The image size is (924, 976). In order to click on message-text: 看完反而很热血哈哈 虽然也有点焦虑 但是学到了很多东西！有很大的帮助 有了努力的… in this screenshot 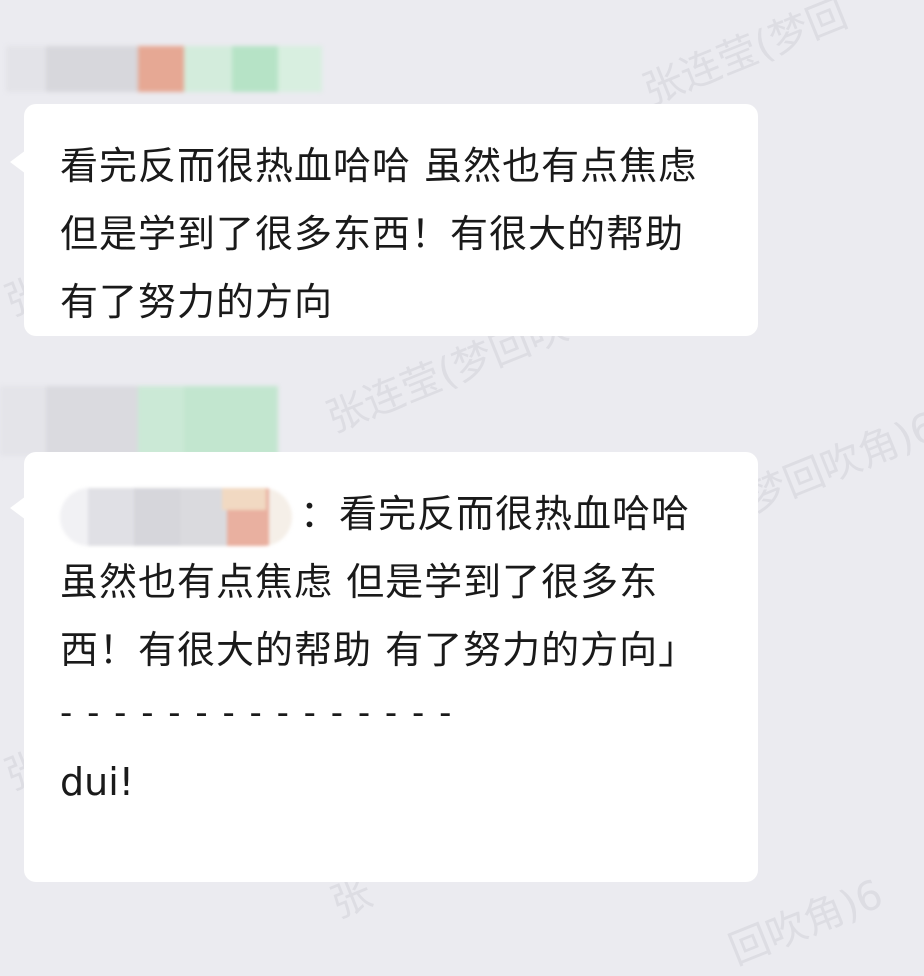, I will do `click(379, 234)`.